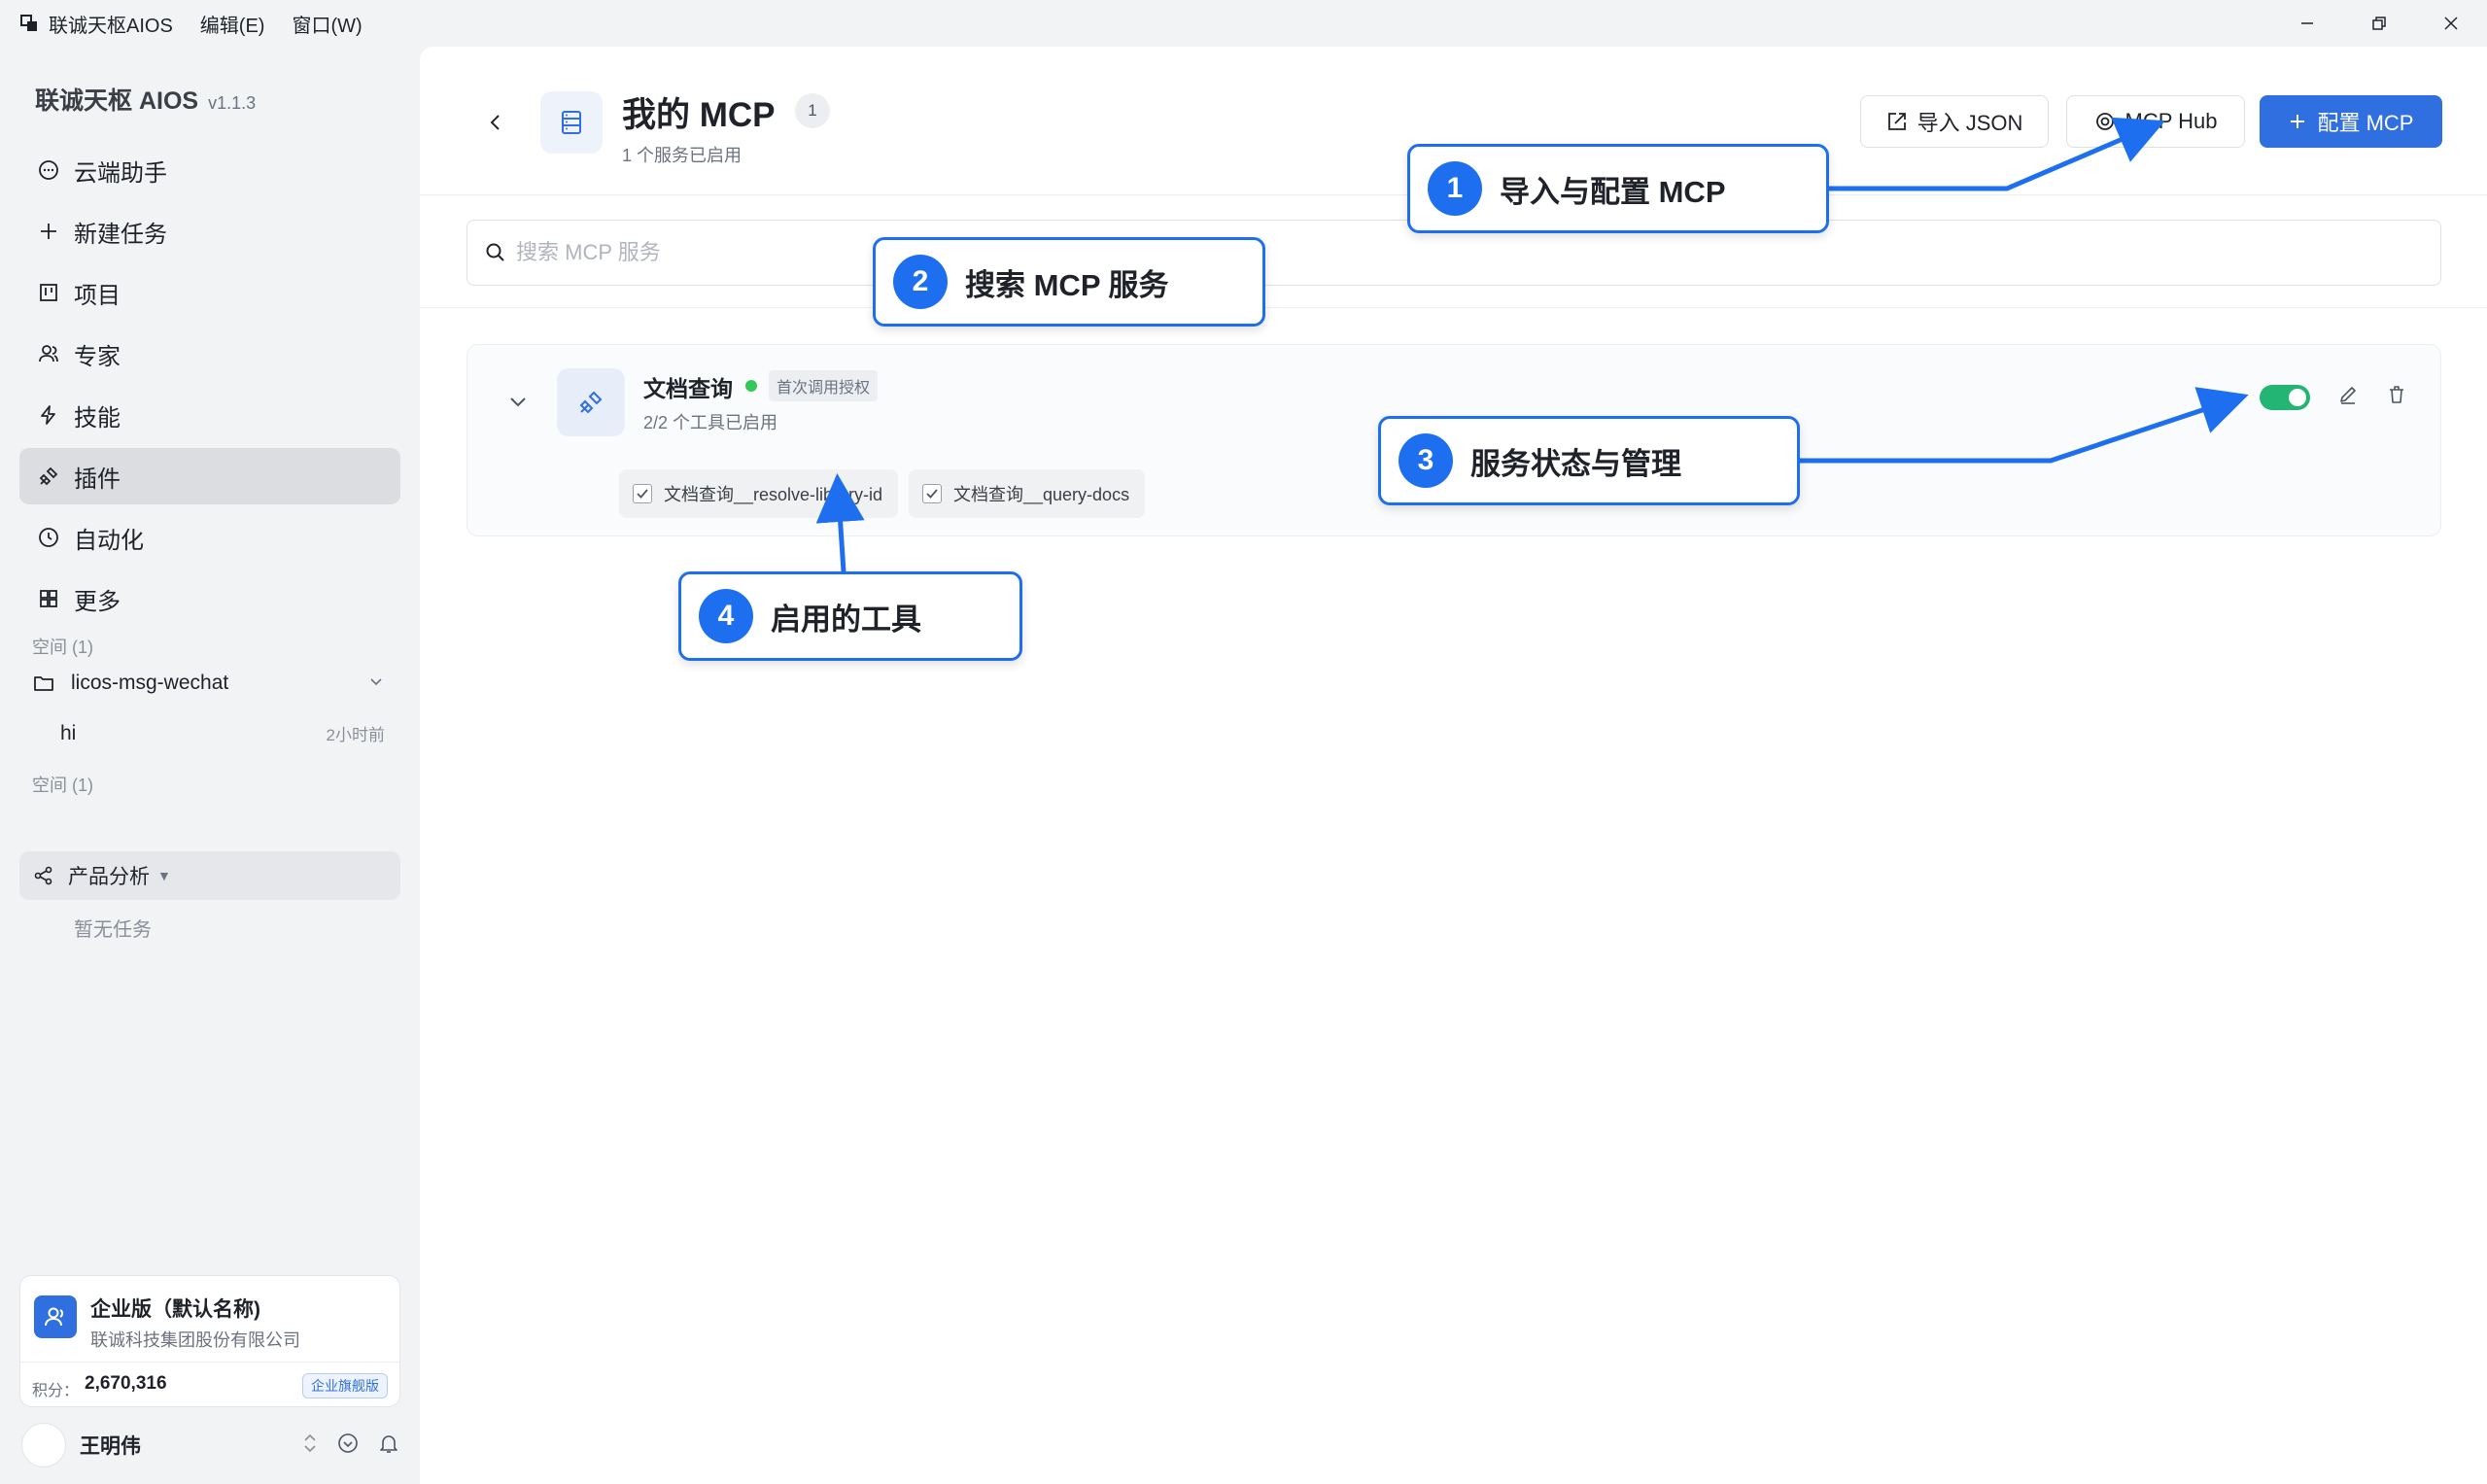 The width and height of the screenshot is (2487, 1484). Describe the element at coordinates (97, 601) in the screenshot. I see `sidebar-item-label: 更多` at that location.